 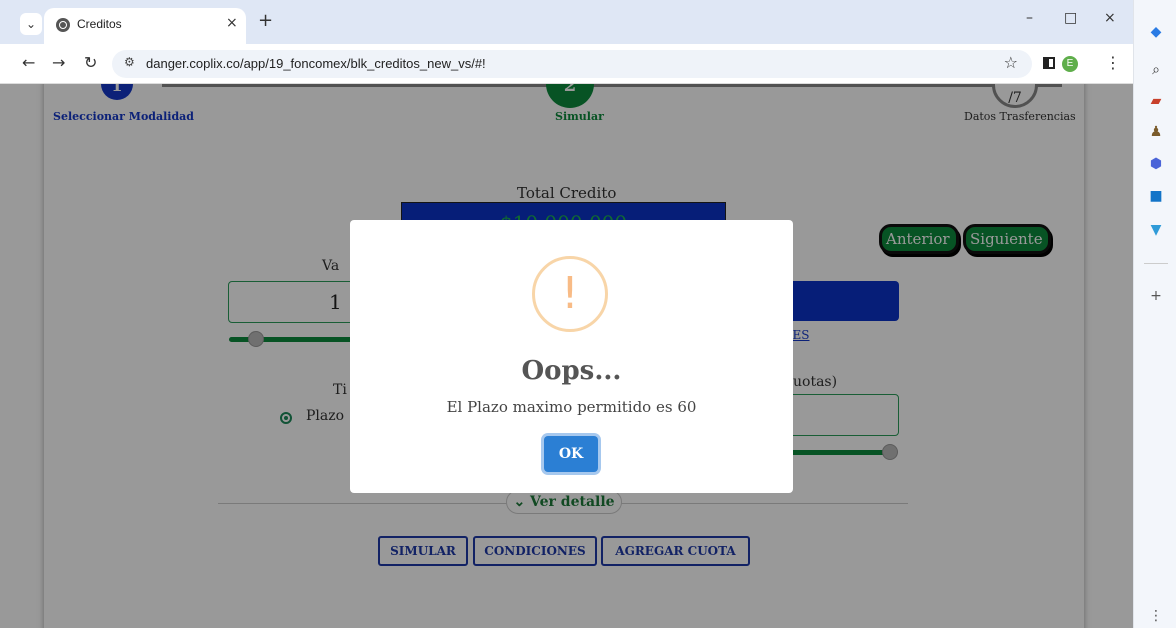 What do you see at coordinates (1156, 230) in the screenshot?
I see `drop-icon: ▼` at bounding box center [1156, 230].